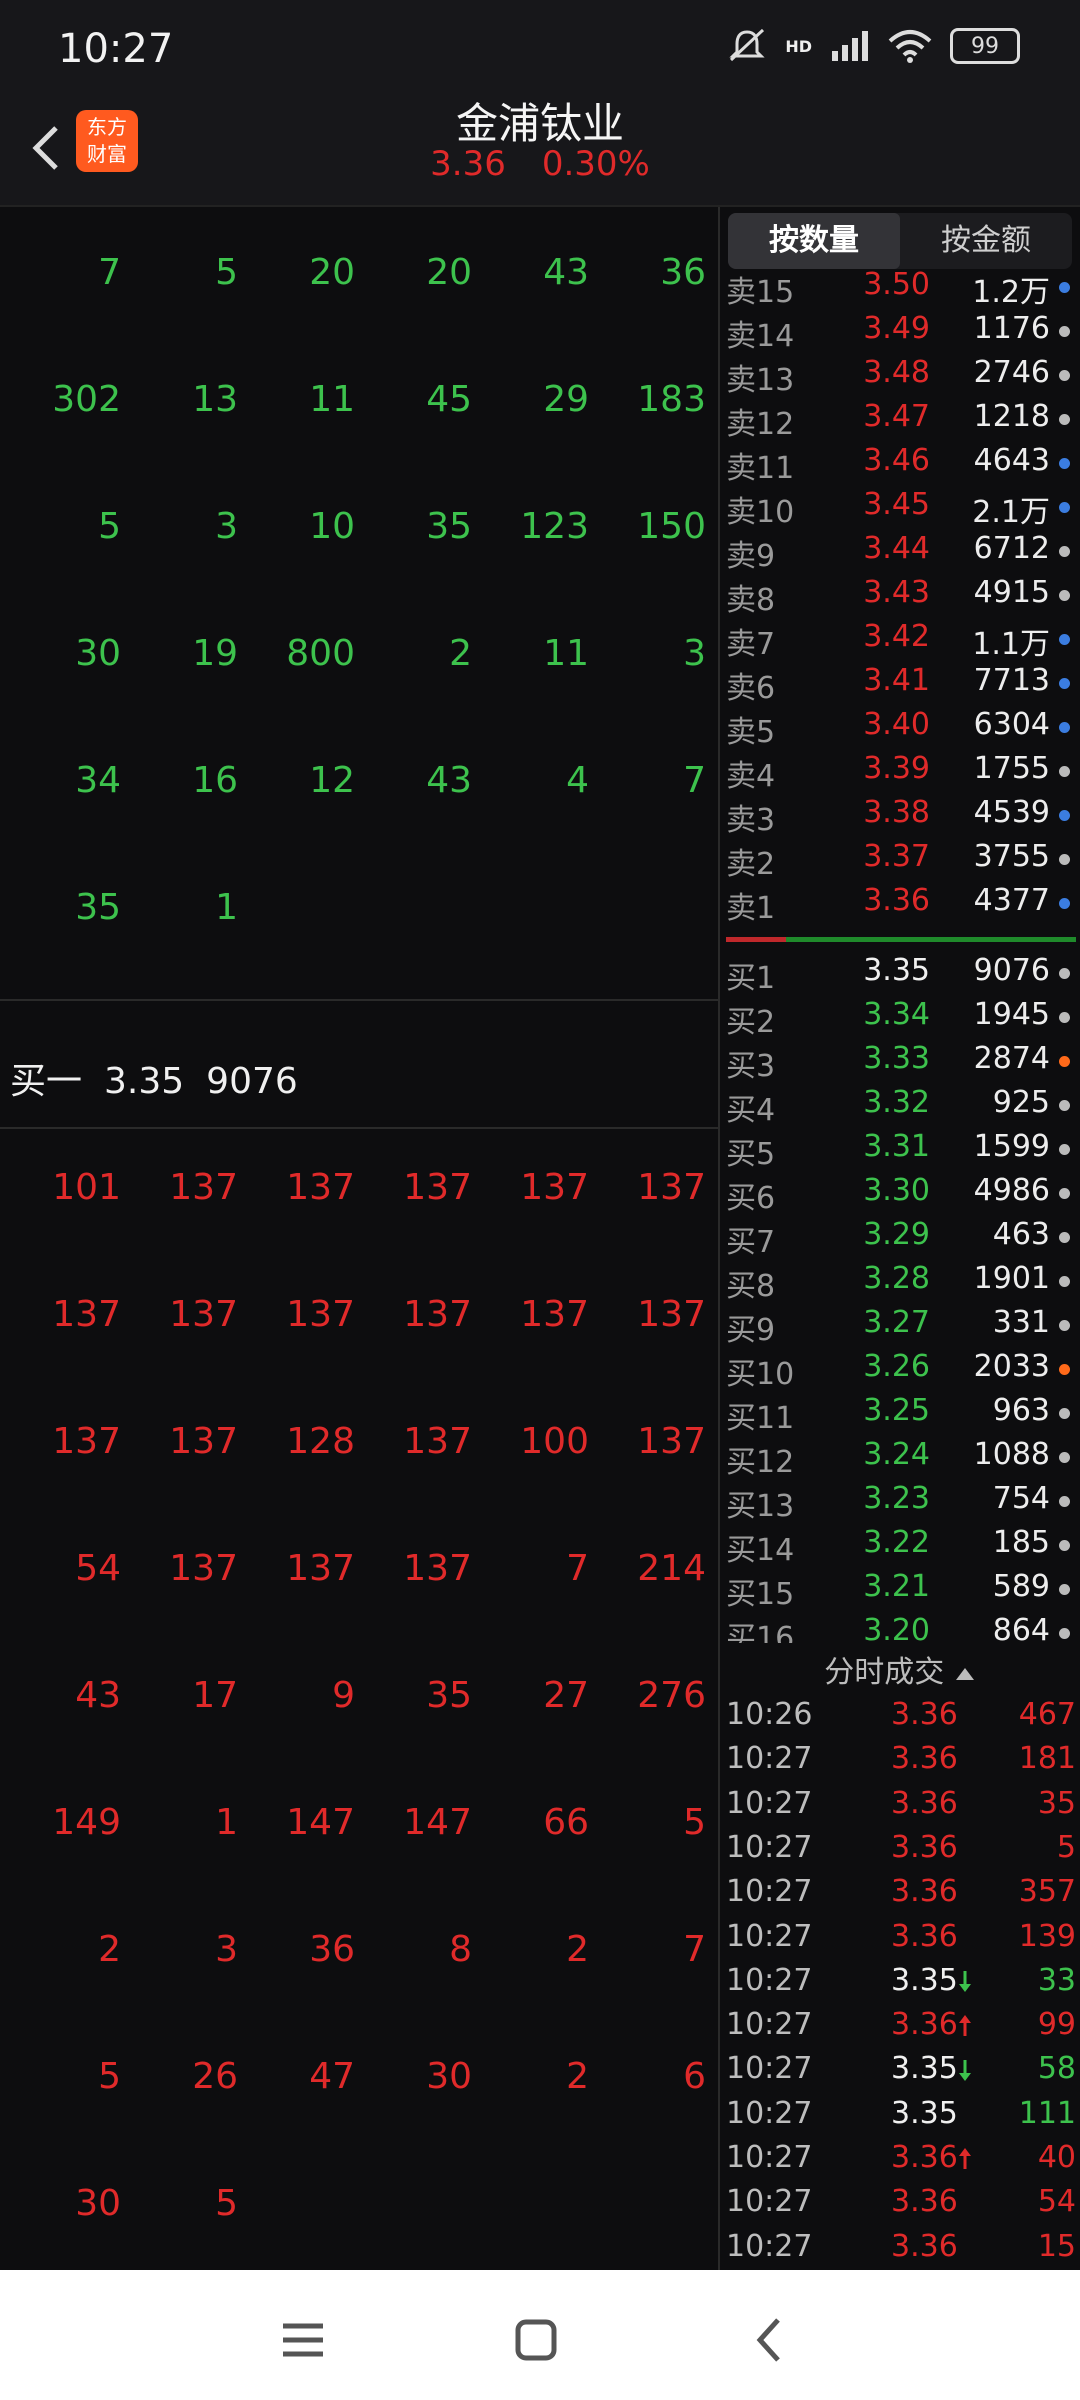  I want to click on level-label: 买11, so click(760, 1418).